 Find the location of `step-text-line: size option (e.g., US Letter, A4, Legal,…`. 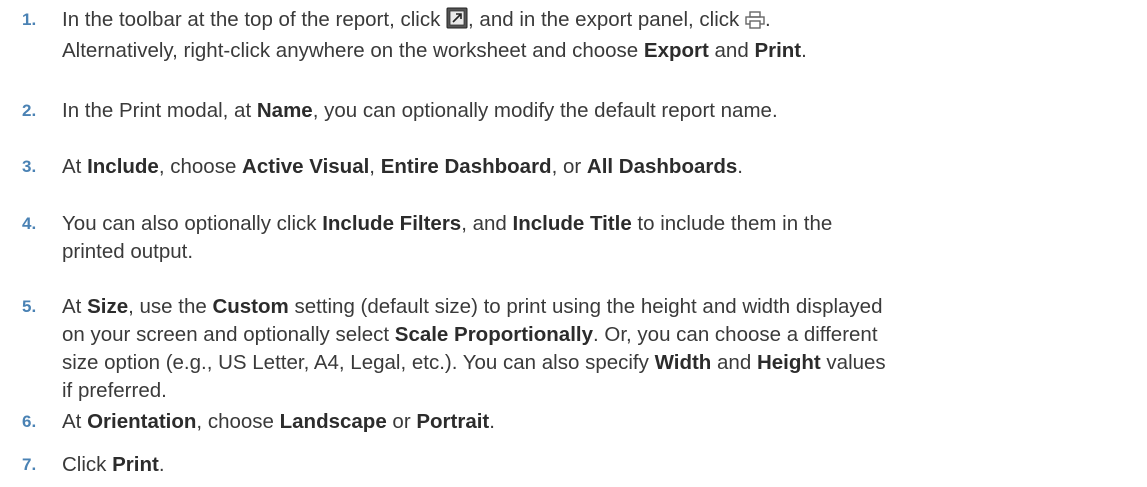

step-text-line: size option (e.g., US Letter, A4, Legal,… is located at coordinates (592, 363).